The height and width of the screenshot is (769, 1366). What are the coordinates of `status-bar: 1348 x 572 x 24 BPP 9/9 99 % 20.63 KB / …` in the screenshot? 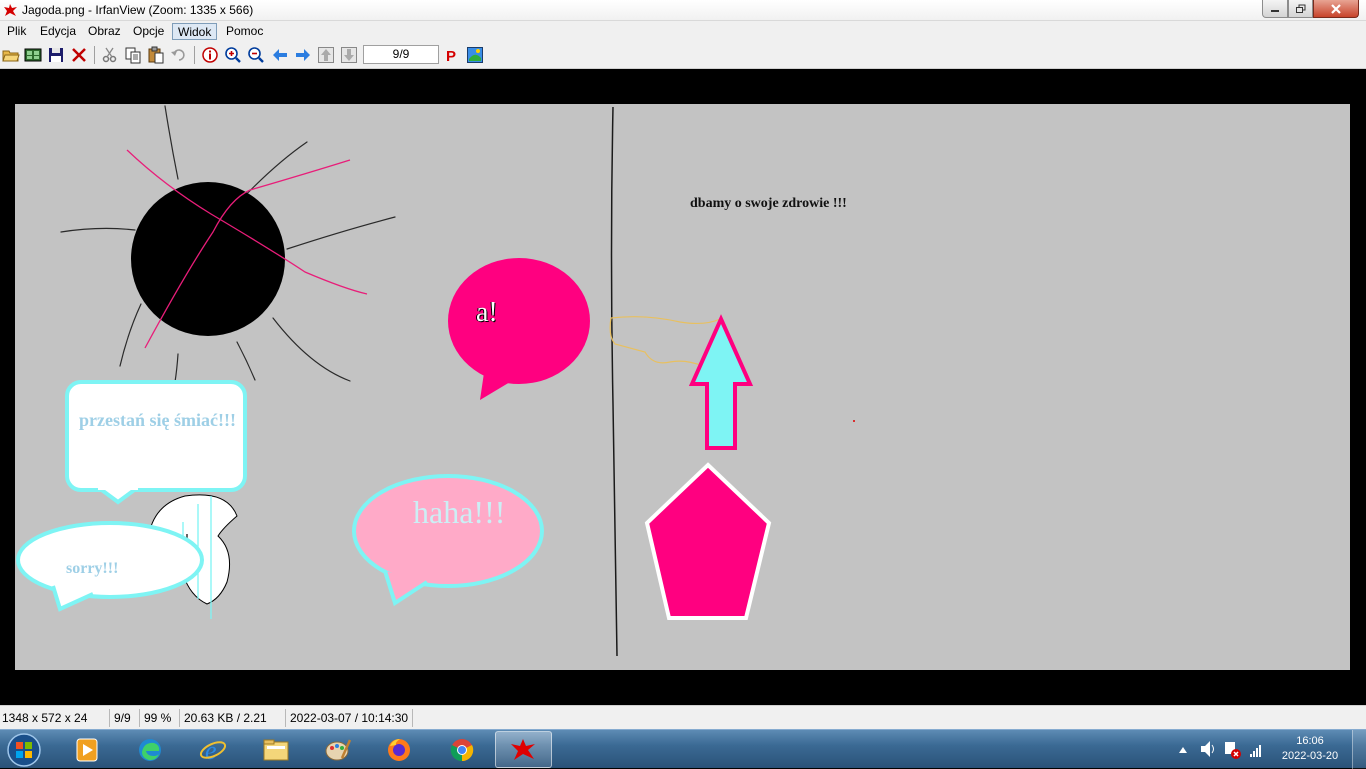 It's located at (683, 724).